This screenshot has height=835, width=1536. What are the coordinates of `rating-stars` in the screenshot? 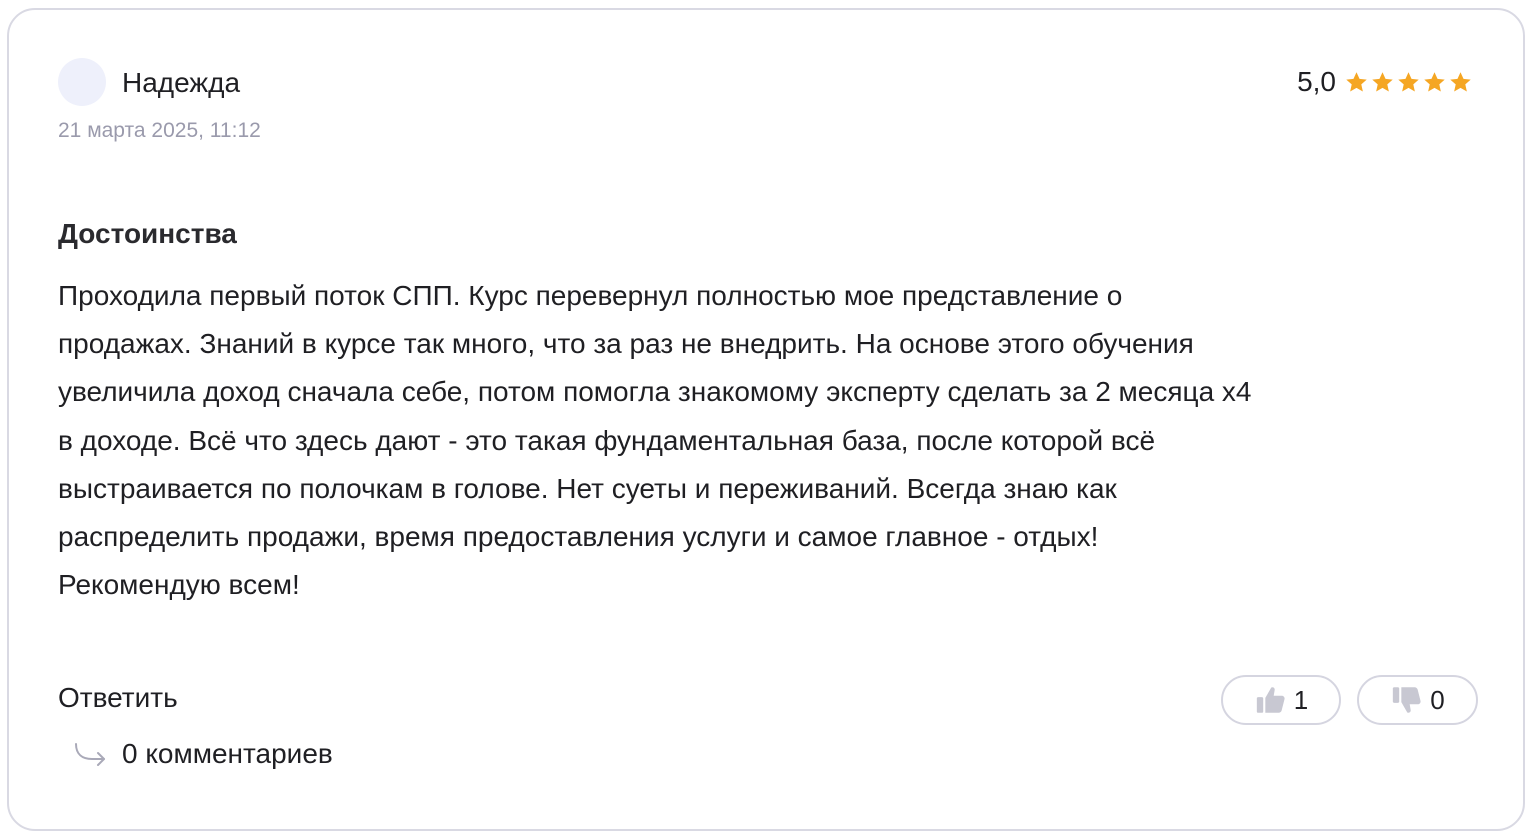 It's located at (1408, 82).